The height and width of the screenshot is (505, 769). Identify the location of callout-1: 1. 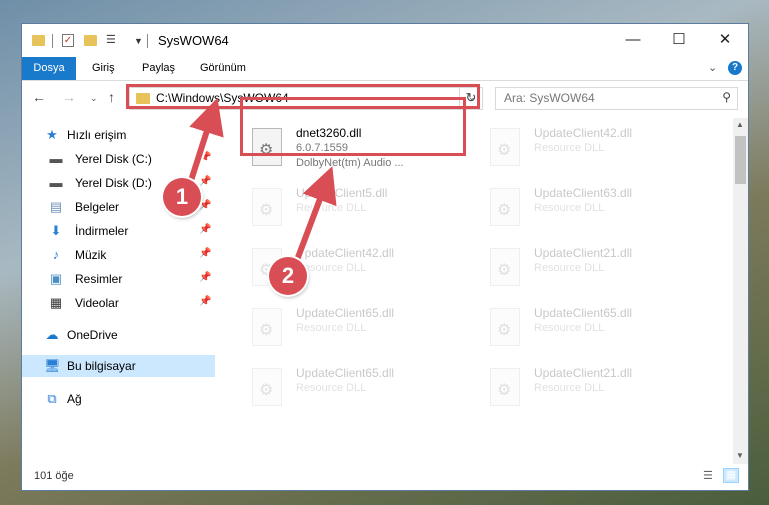
(182, 197).